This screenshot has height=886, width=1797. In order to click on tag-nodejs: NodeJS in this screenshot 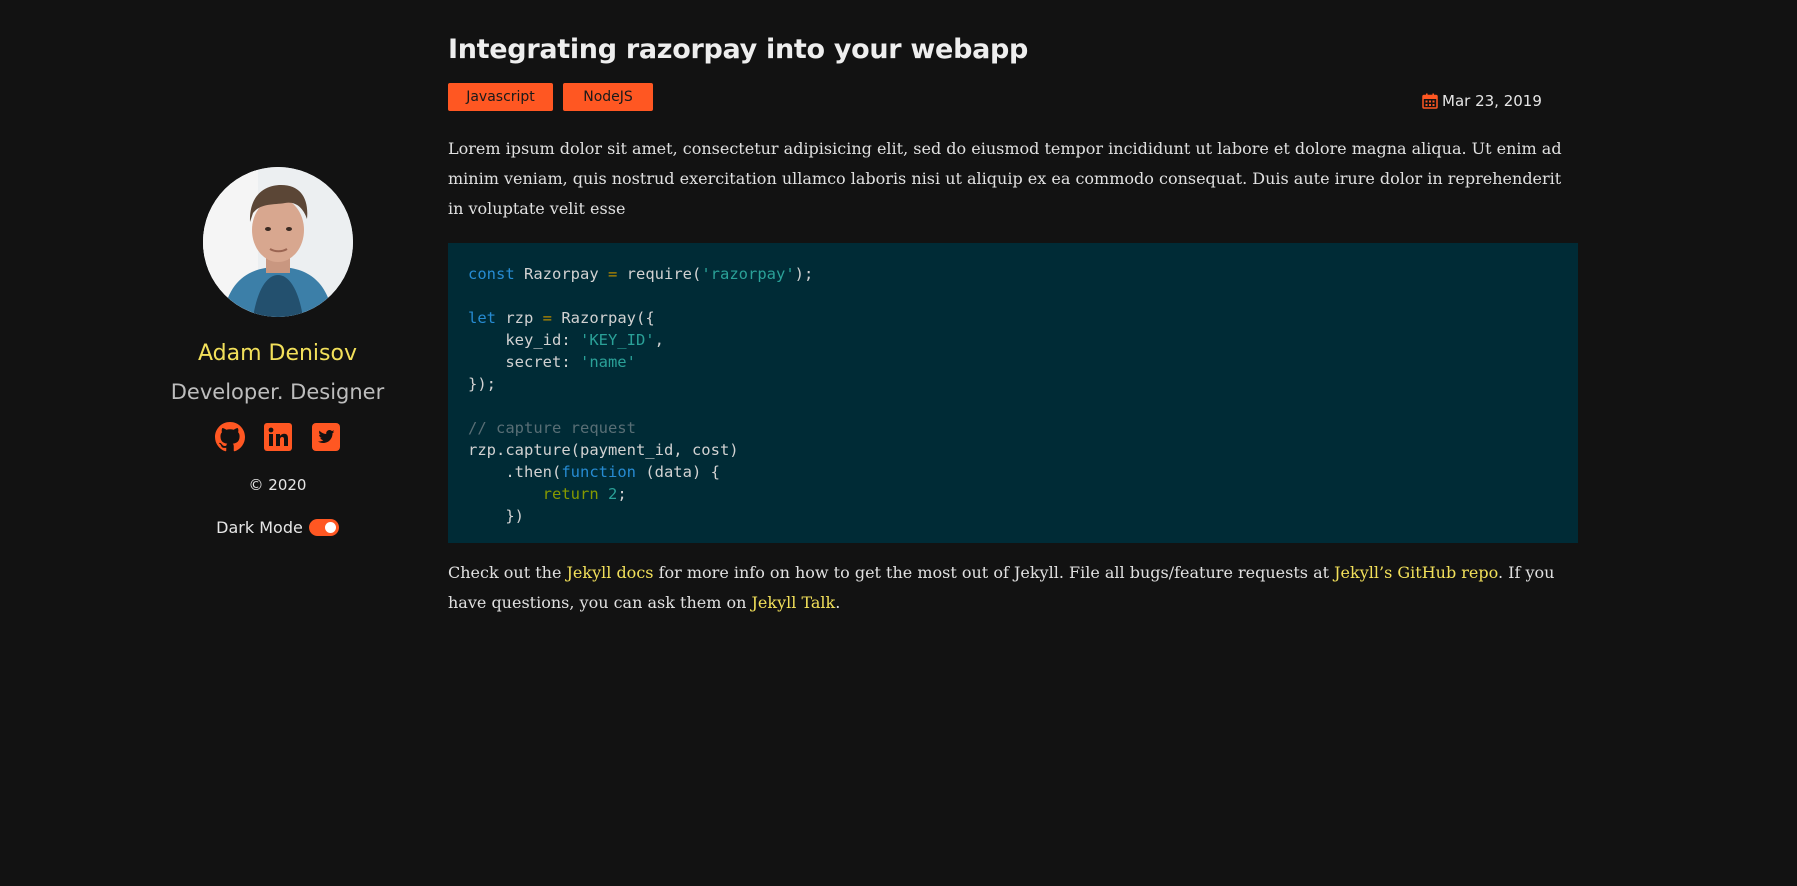, I will do `click(608, 97)`.